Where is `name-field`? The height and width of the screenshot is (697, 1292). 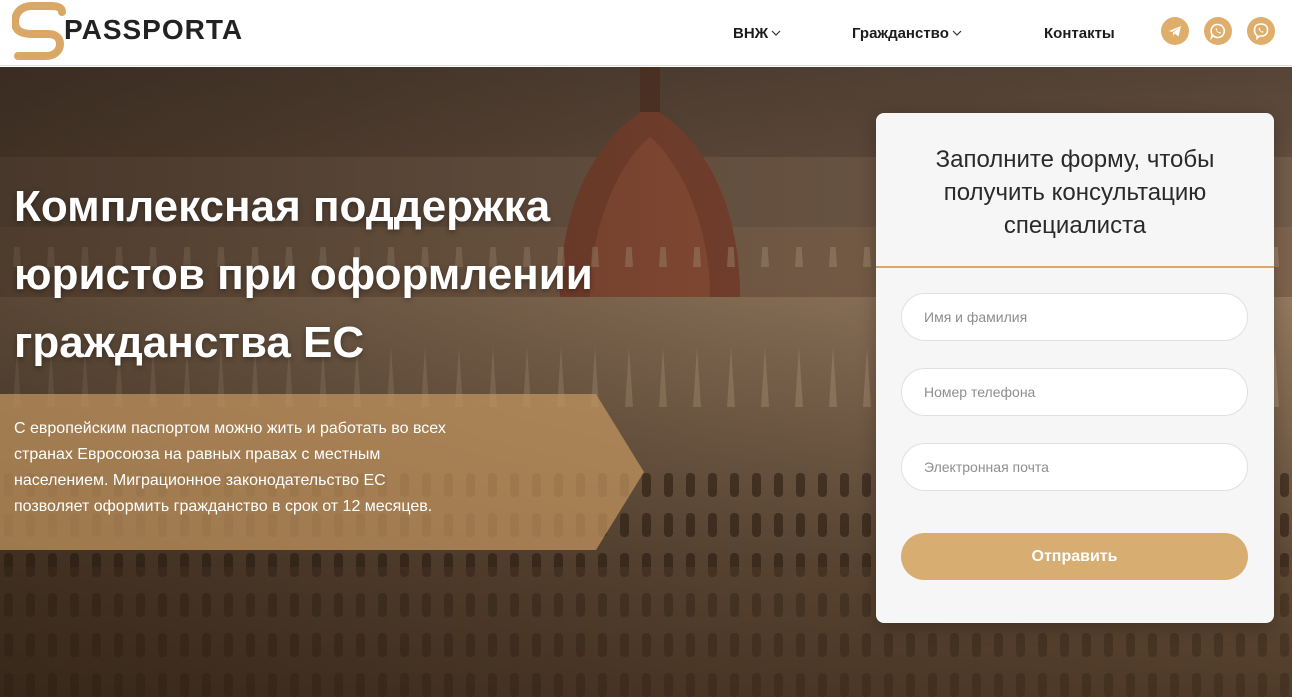
name-field is located at coordinates (1074, 317).